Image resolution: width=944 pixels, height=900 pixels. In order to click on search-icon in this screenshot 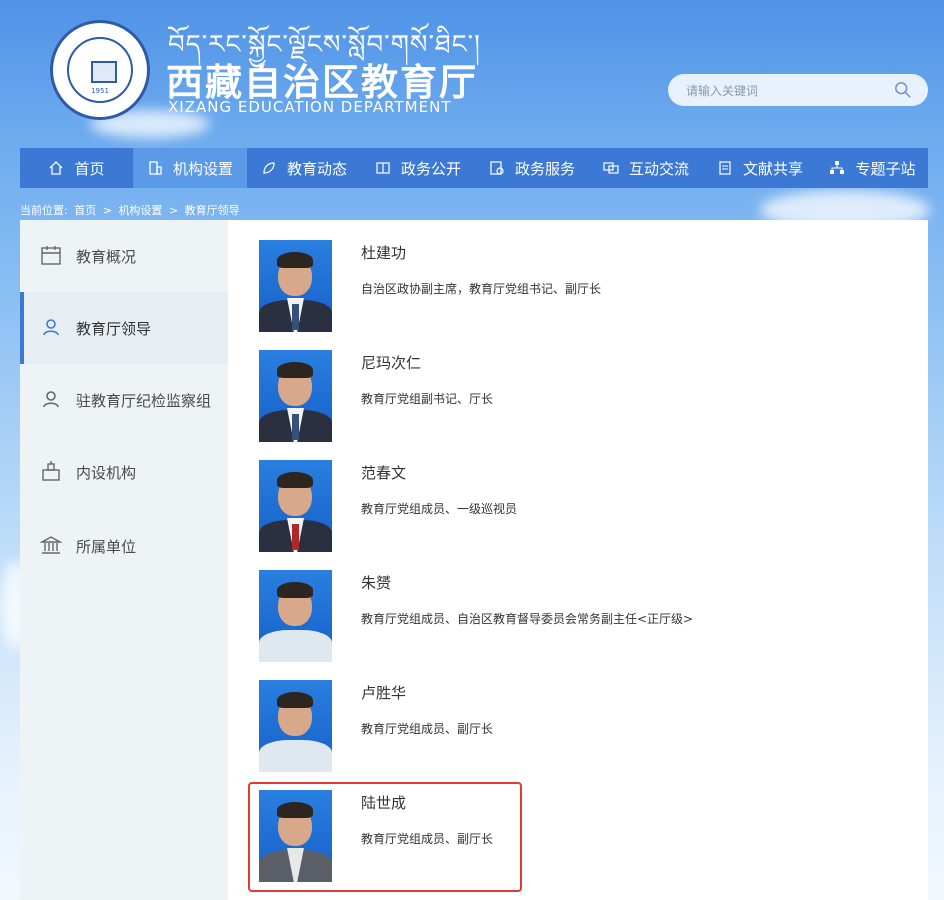, I will do `click(903, 90)`.